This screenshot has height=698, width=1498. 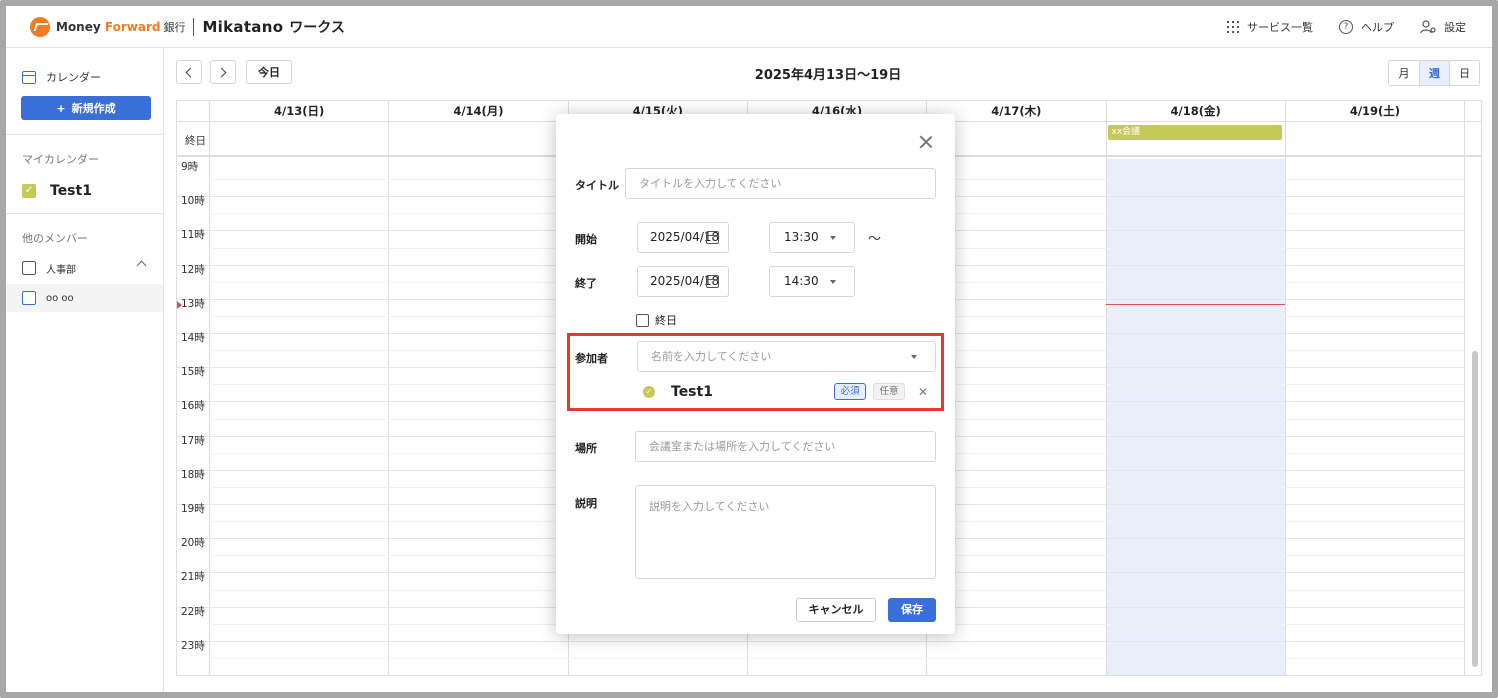 What do you see at coordinates (692, 392) in the screenshot?
I see `participant-name: Test1` at bounding box center [692, 392].